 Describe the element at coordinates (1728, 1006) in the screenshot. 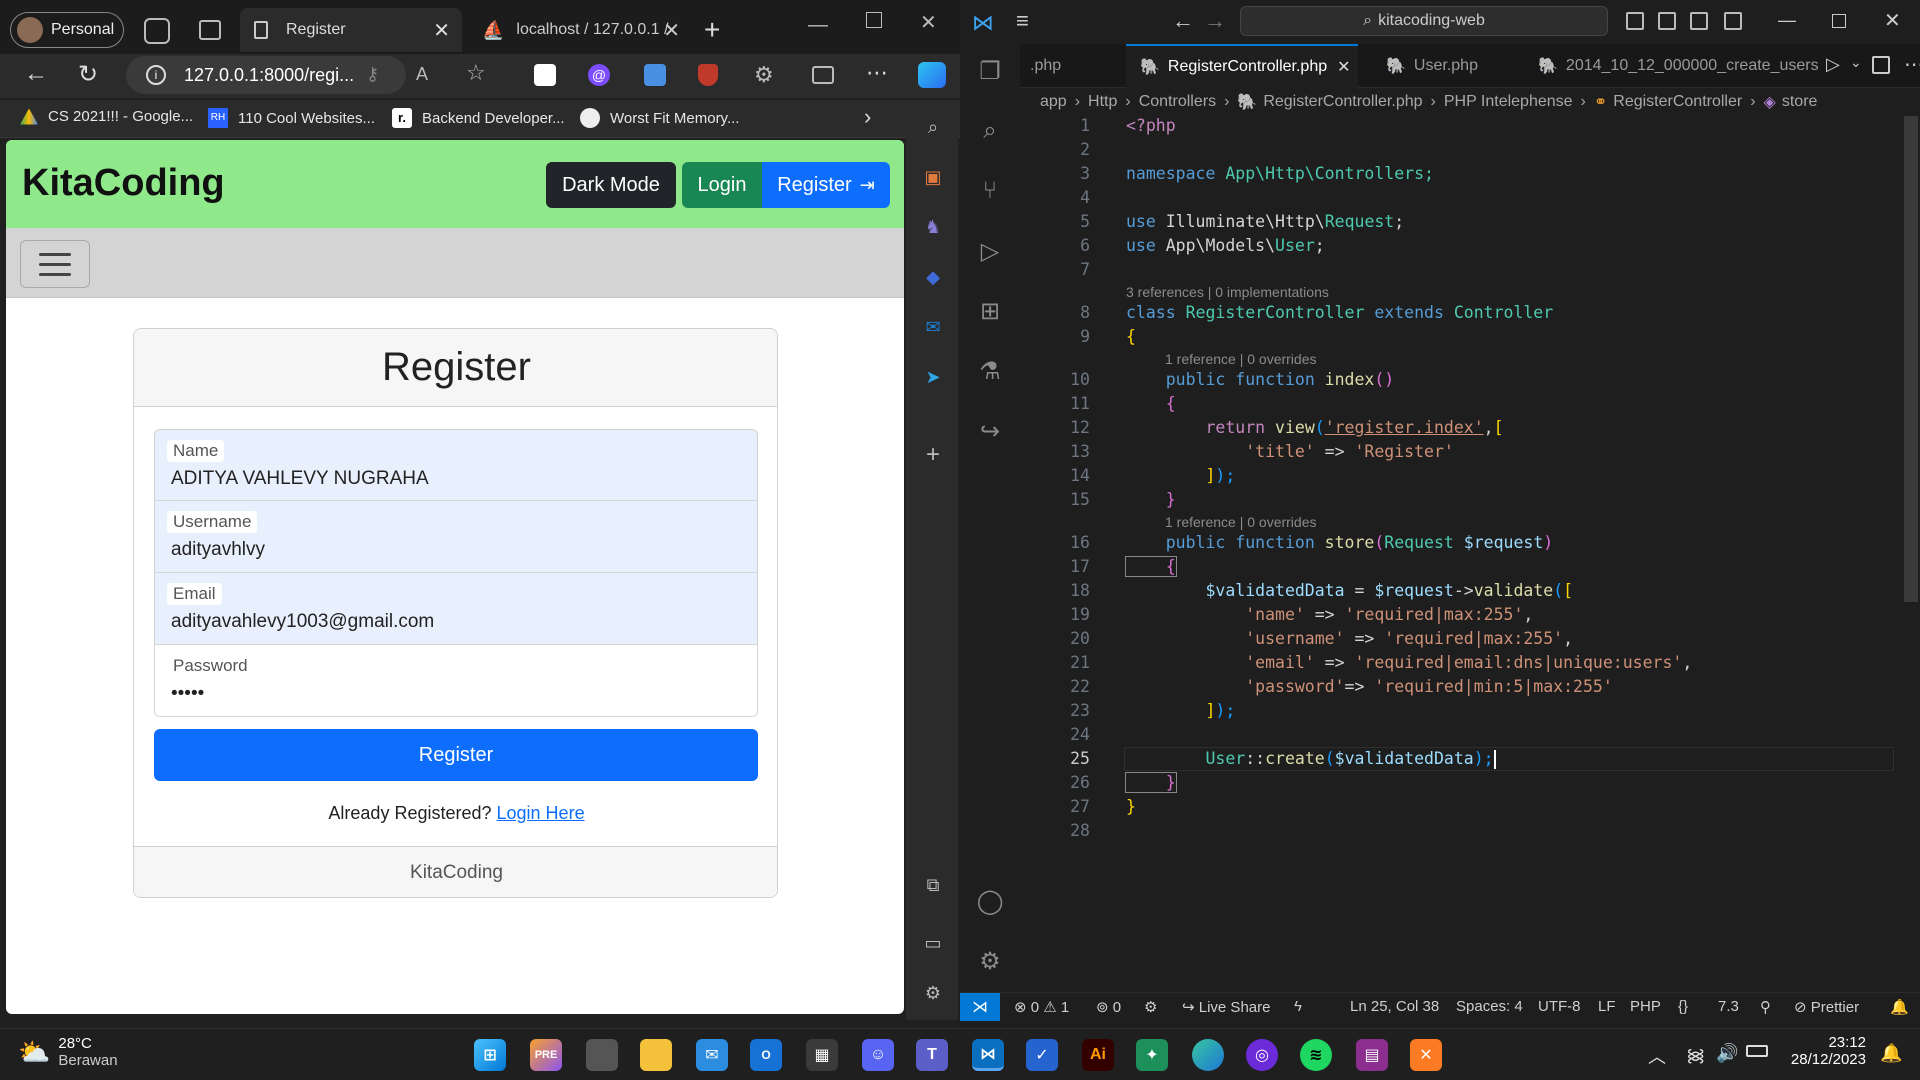

I see `php-version: 7.3` at that location.